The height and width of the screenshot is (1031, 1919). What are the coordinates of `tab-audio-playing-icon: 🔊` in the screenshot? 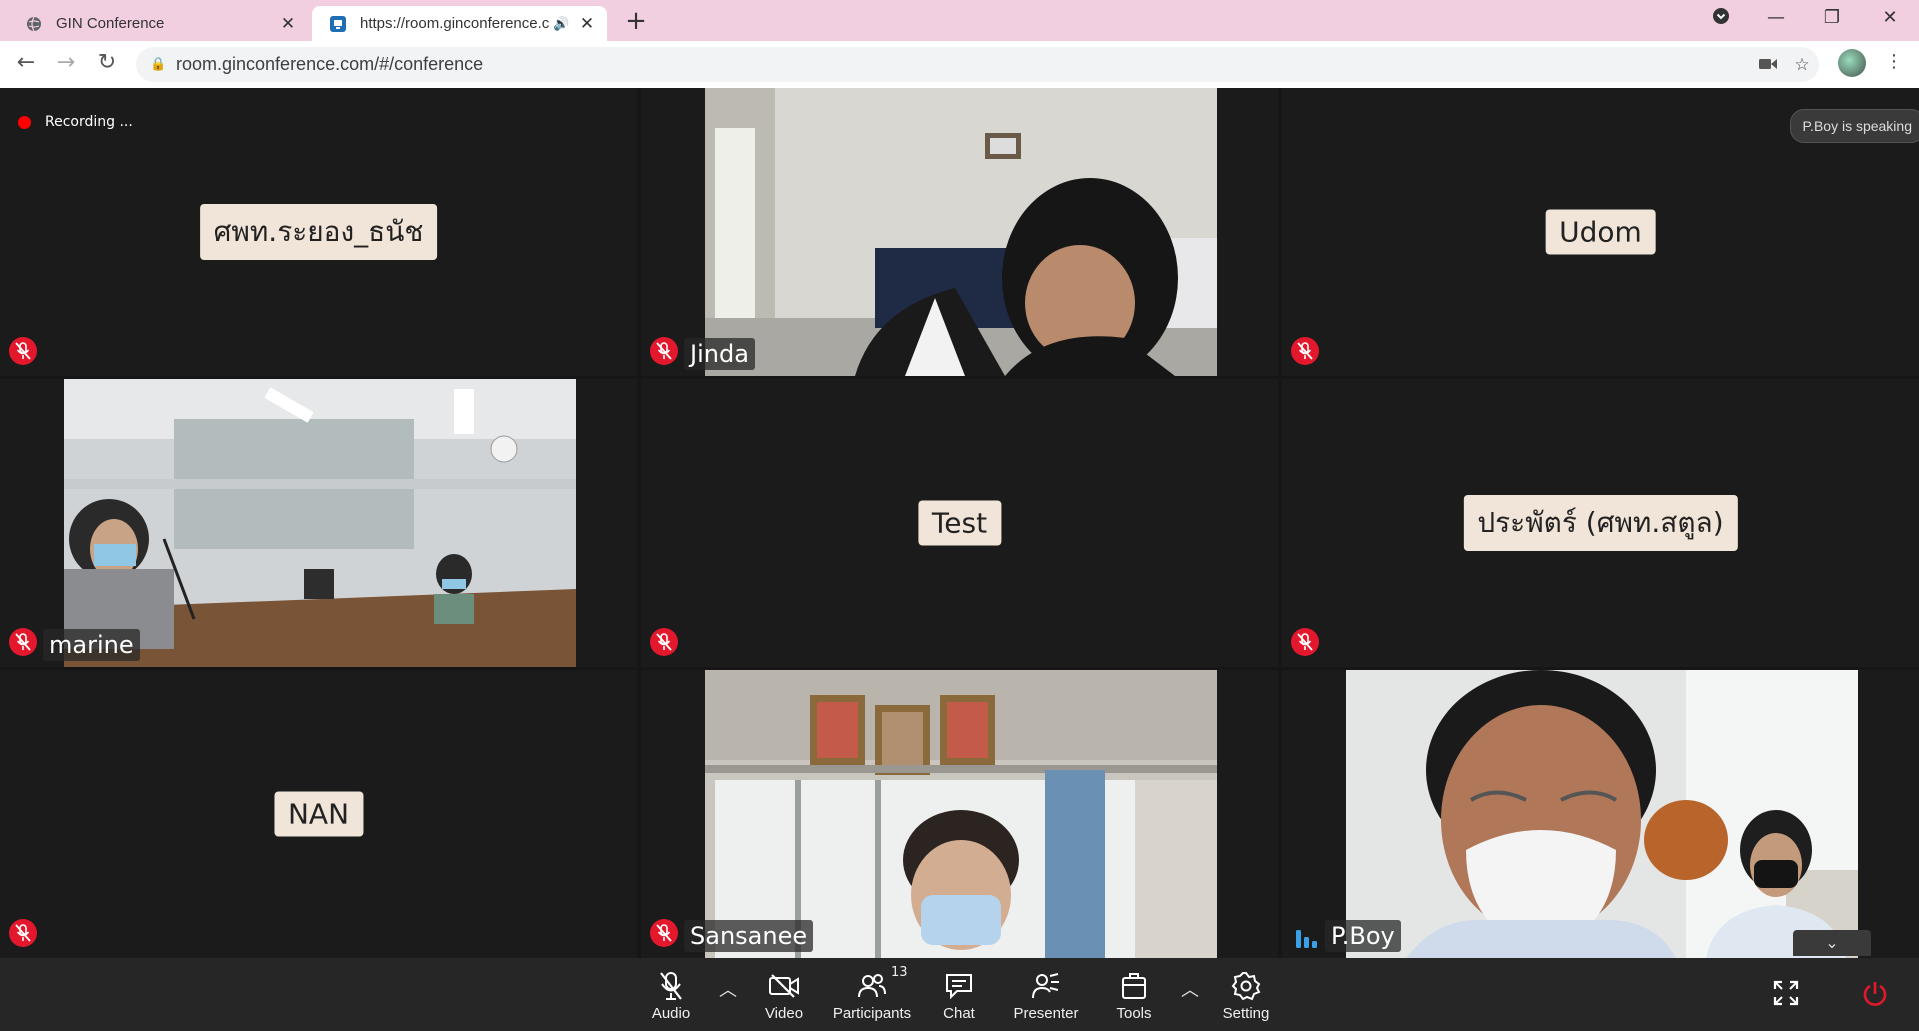 It's located at (561, 24).